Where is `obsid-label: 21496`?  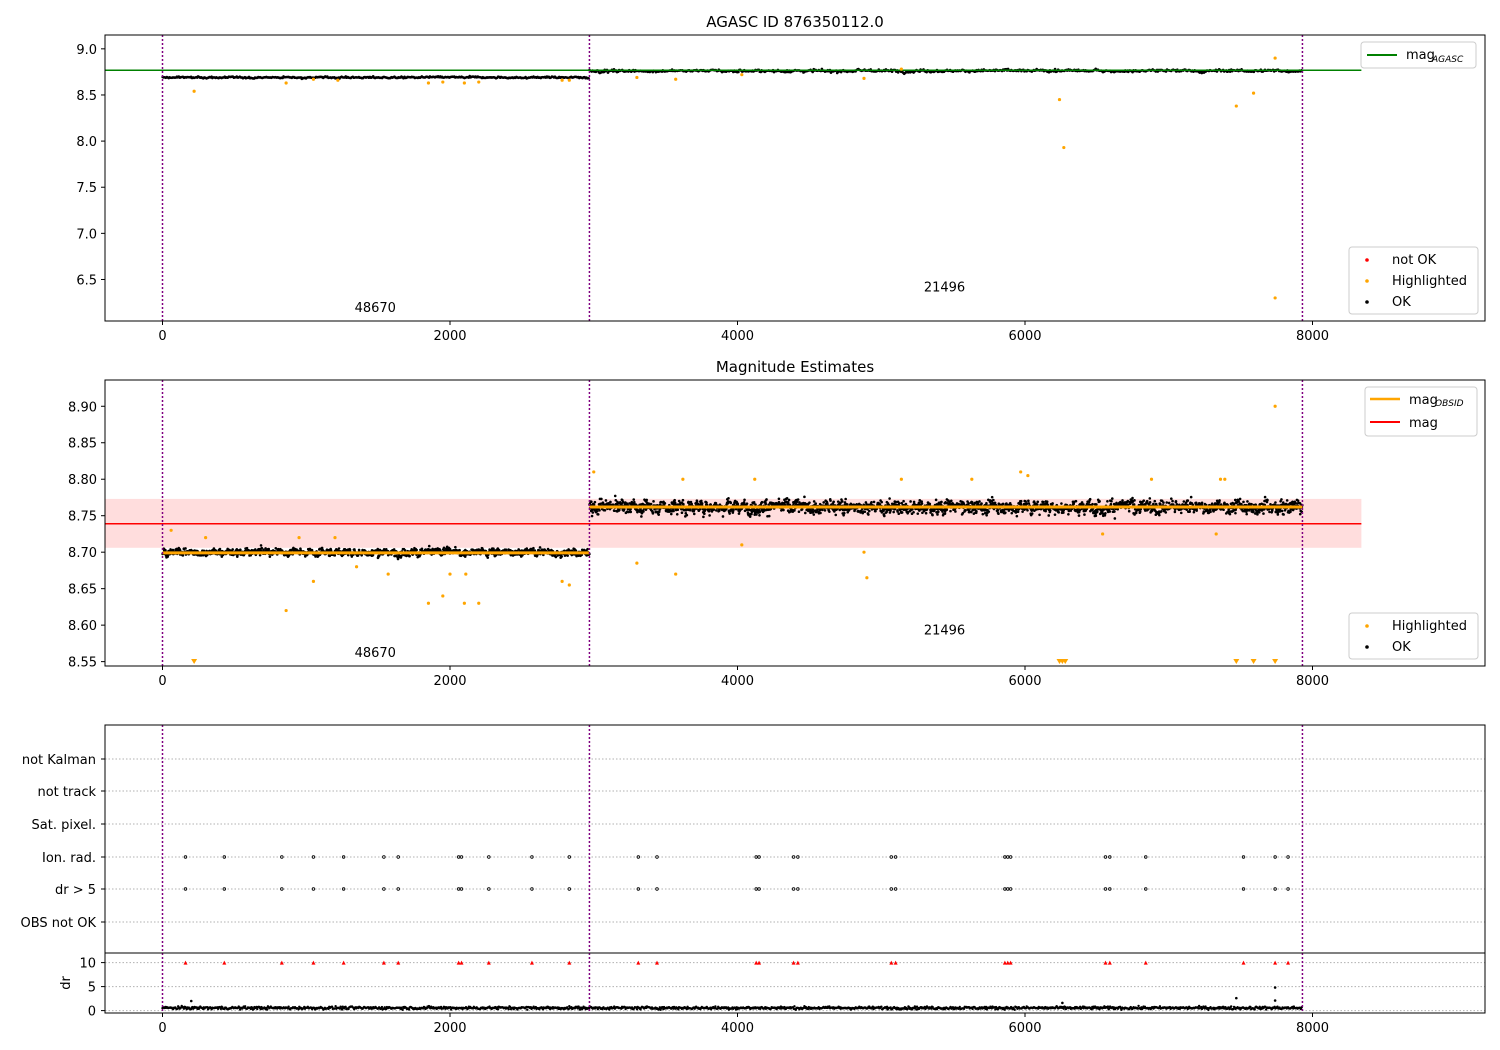
obsid-label: 21496 is located at coordinates (944, 287).